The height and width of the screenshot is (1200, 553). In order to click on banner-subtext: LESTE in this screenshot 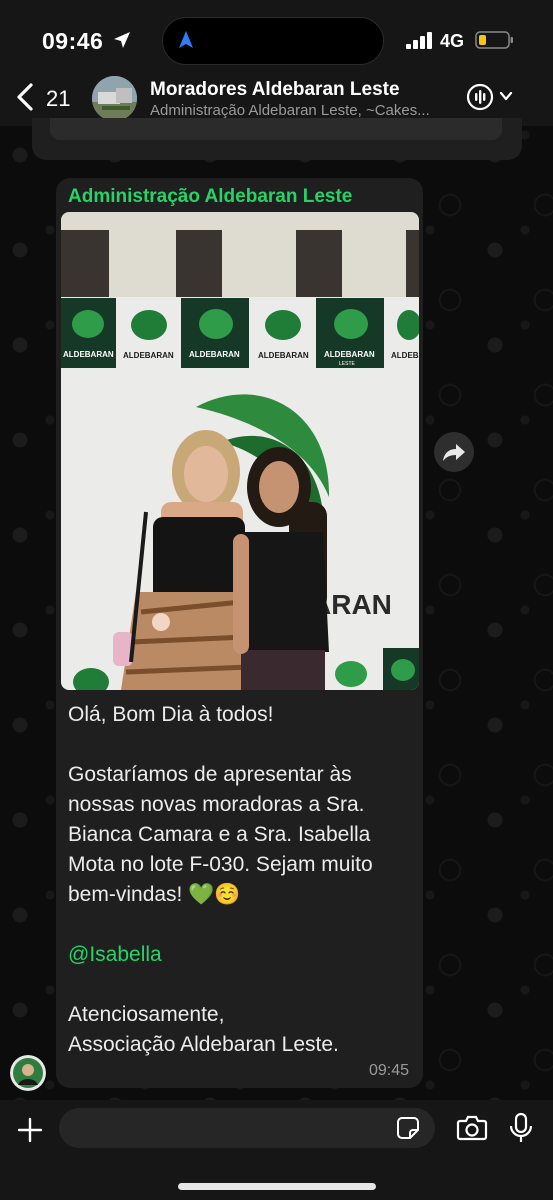, I will do `click(347, 364)`.